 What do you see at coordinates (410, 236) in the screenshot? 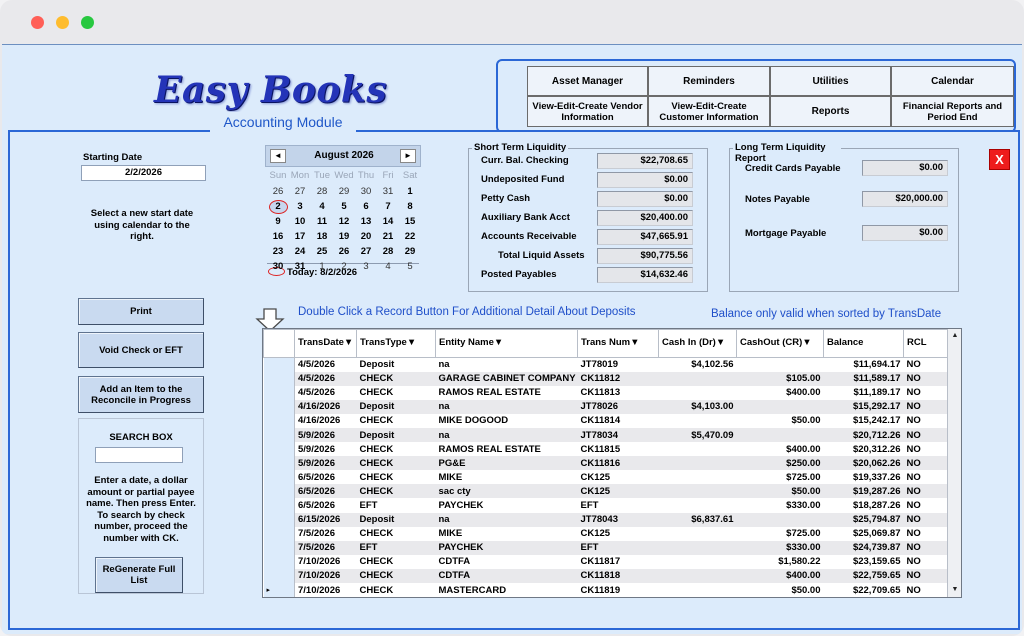
I see `calendar-day: 22` at bounding box center [410, 236].